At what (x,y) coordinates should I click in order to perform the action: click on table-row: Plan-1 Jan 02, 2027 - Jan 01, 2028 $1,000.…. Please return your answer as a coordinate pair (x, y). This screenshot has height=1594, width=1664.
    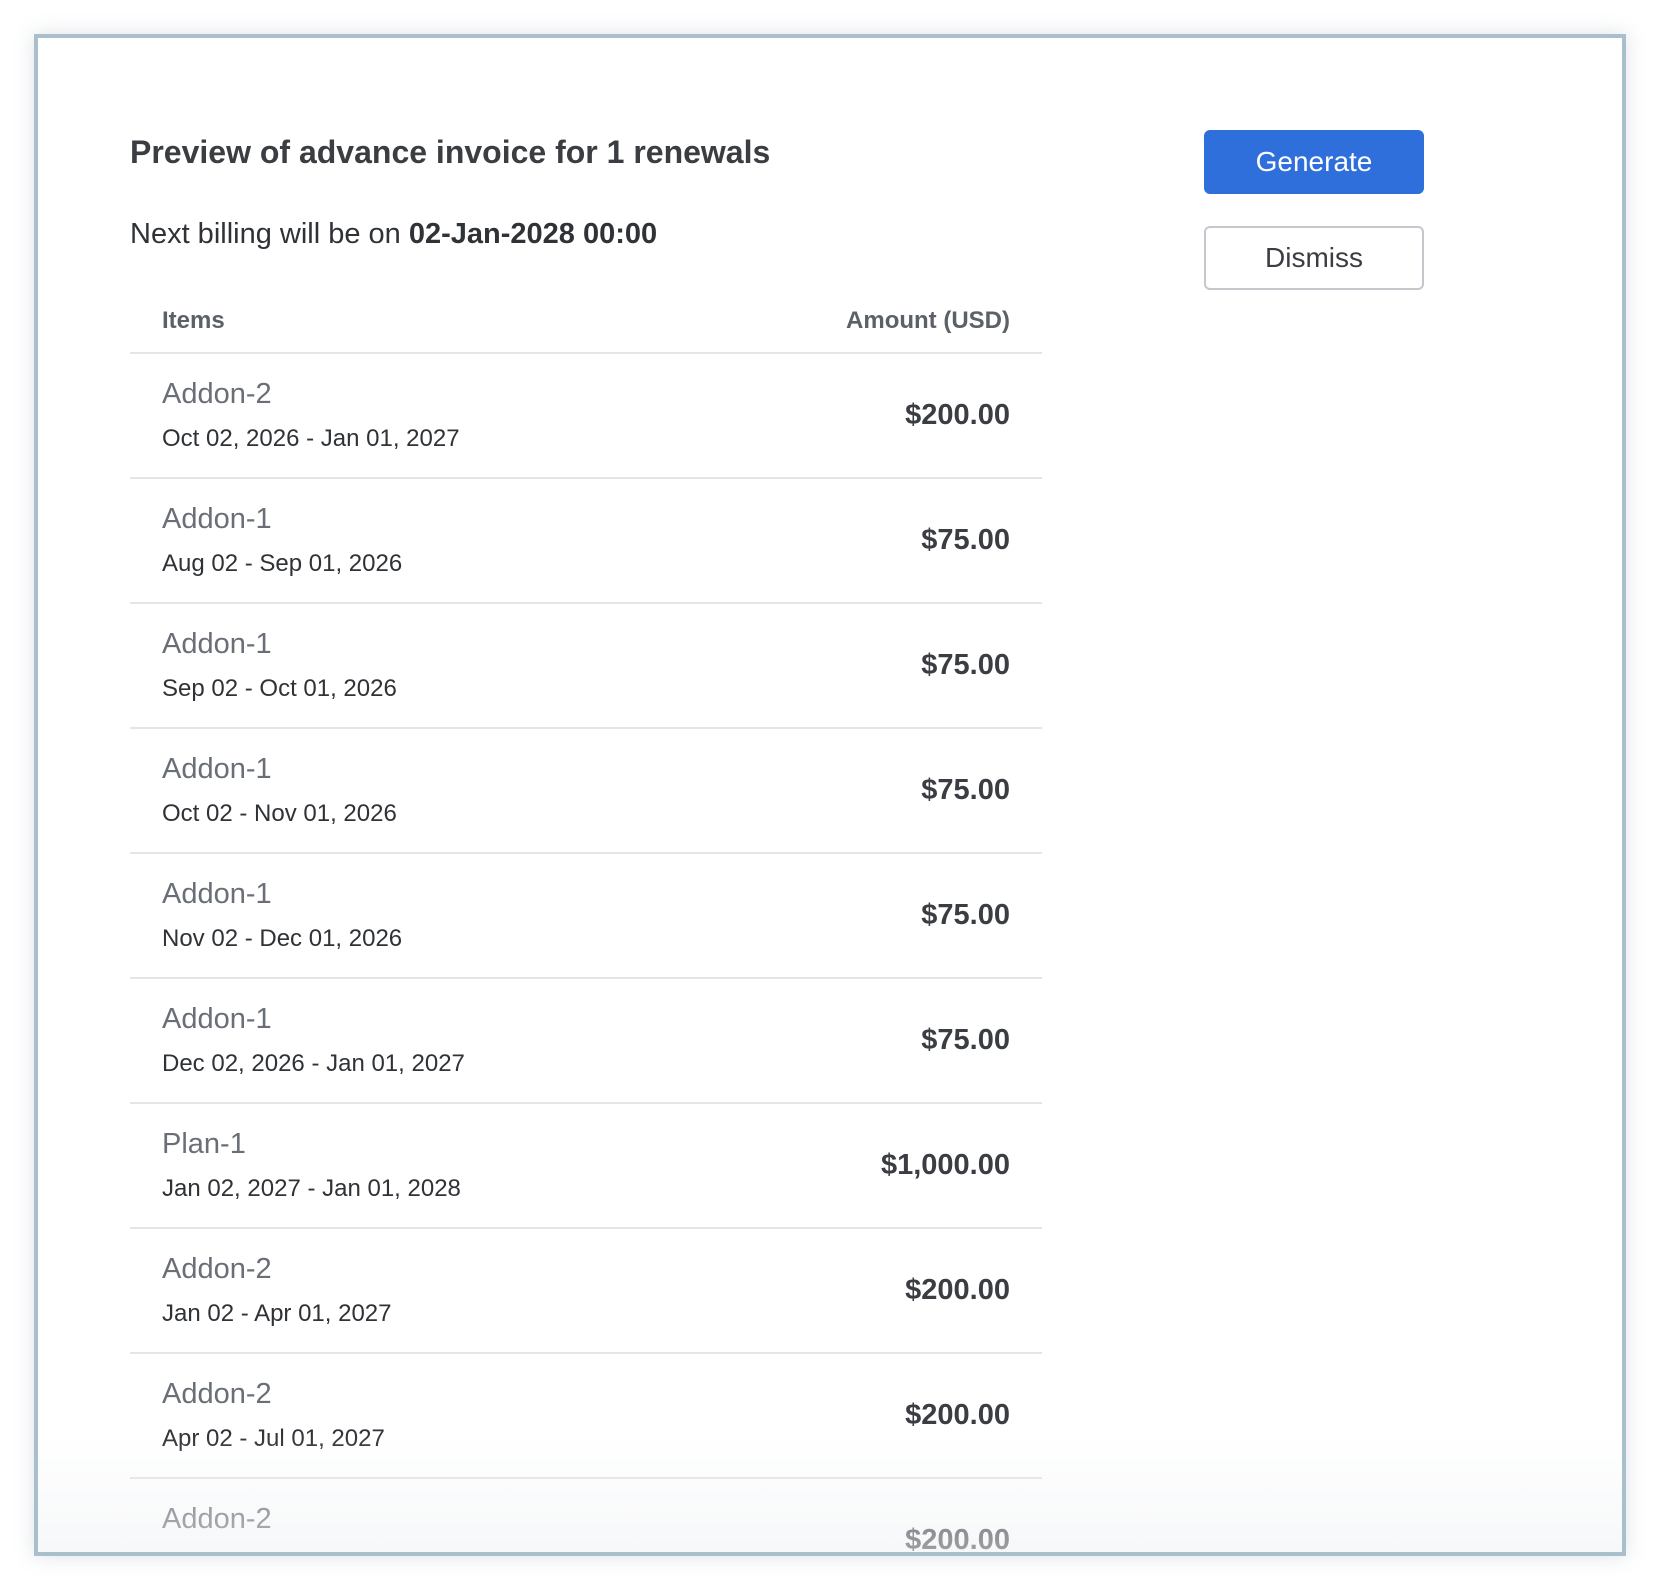
    Looking at the image, I should click on (586, 1166).